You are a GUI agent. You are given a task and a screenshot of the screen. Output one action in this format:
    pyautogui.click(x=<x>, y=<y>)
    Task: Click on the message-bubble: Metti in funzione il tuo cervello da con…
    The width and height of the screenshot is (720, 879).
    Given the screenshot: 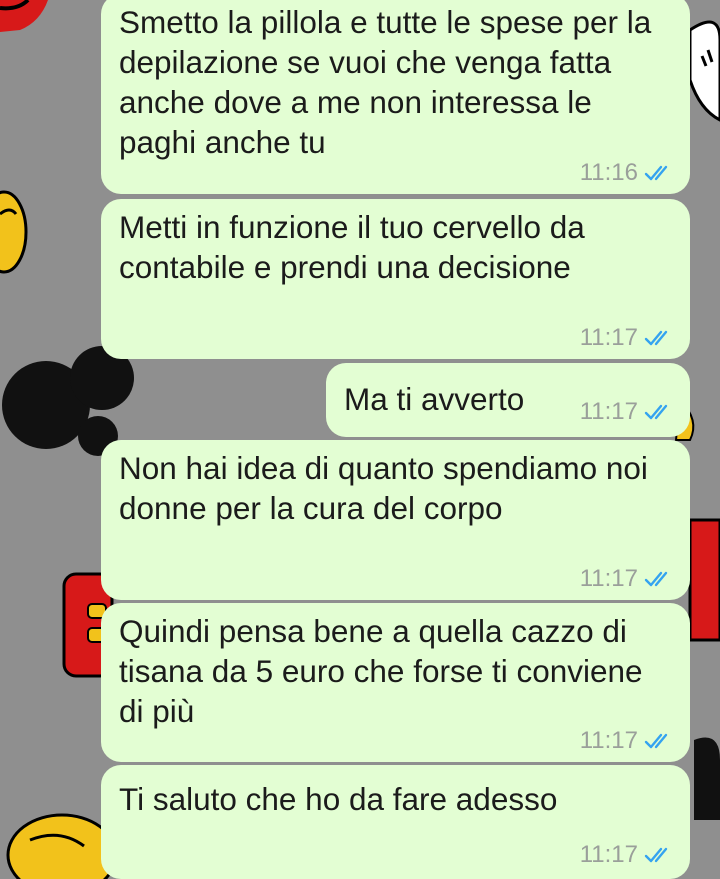 What is the action you would take?
    pyautogui.click(x=395, y=279)
    